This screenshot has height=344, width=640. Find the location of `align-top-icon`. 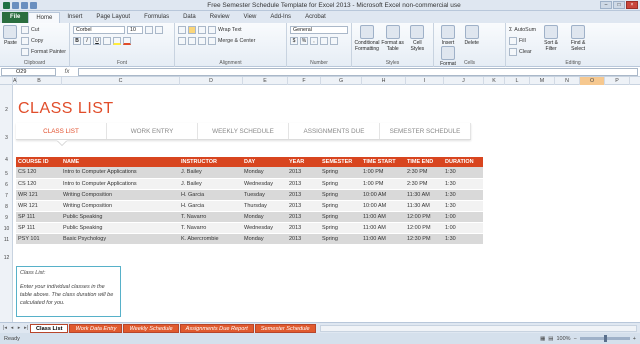

align-top-icon is located at coordinates (182, 30).